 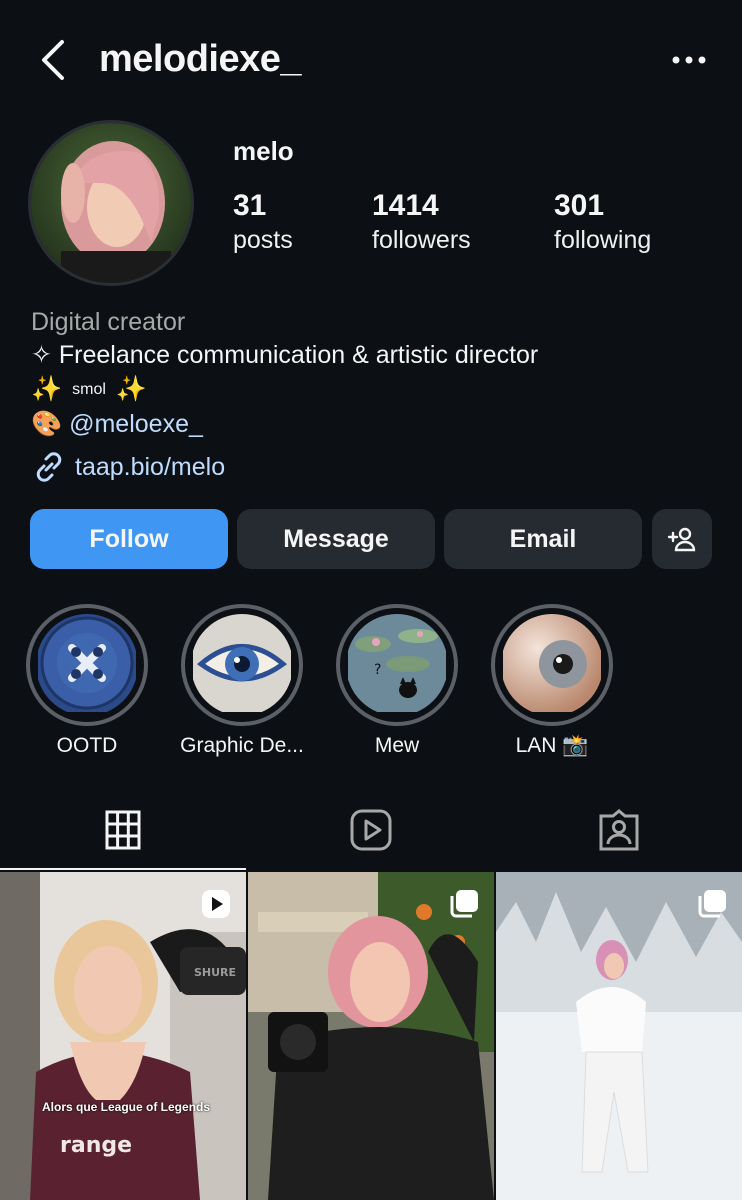 I want to click on bio-line-2: ✨ smol ✨, so click(x=376, y=389).